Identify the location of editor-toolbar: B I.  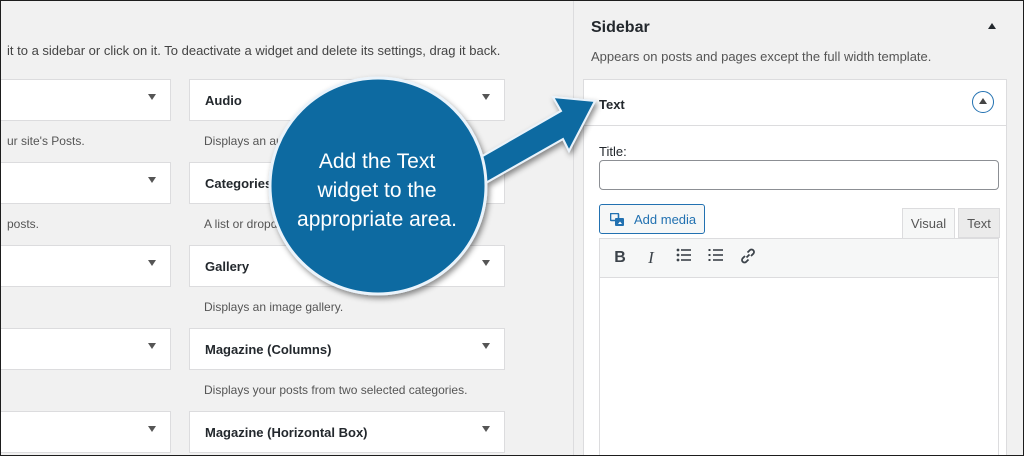
(799, 258).